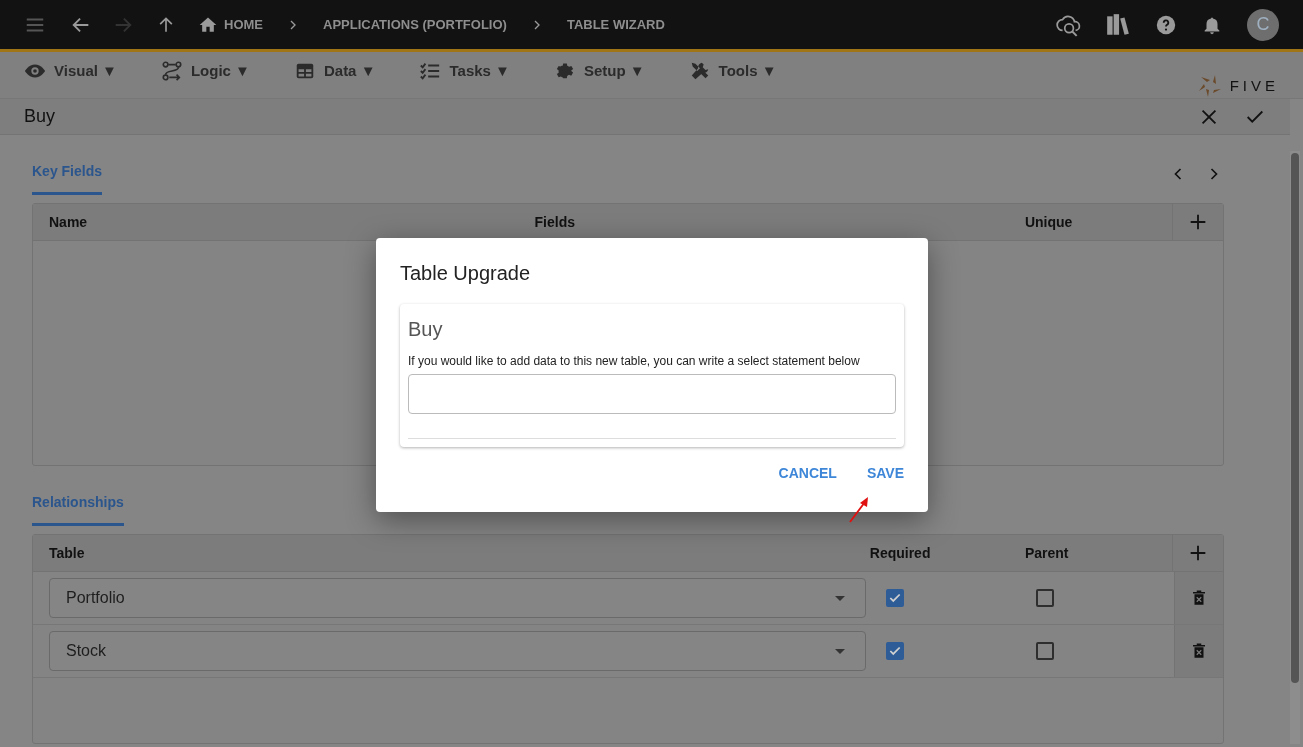  Describe the element at coordinates (1209, 86) in the screenshot. I see `logo-icon` at that location.